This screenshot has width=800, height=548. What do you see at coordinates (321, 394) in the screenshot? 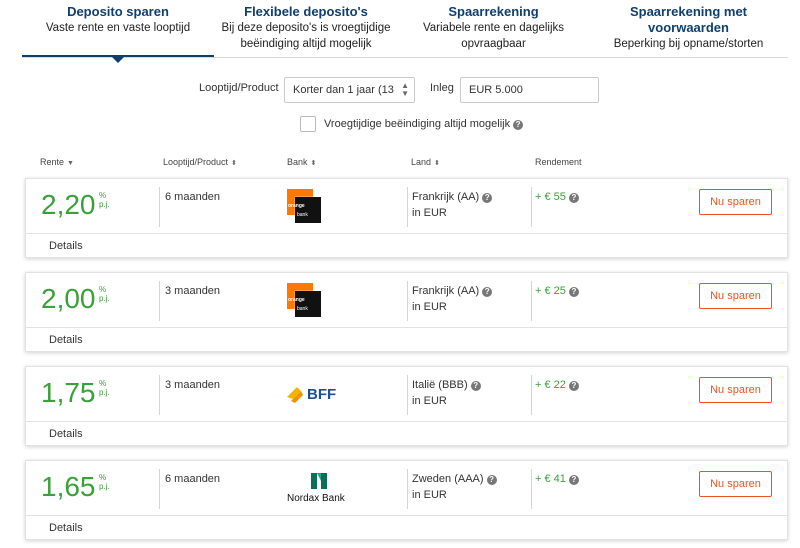
I see `svg-text: BFF` at bounding box center [321, 394].